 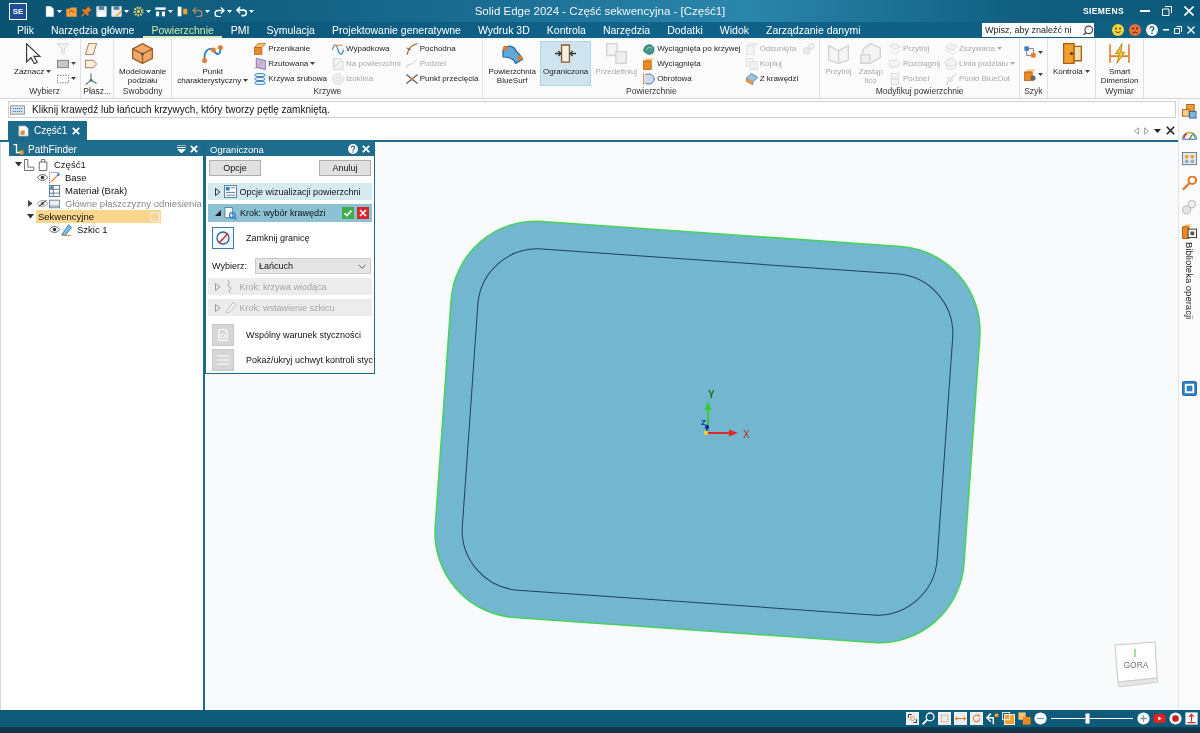 I want to click on step-header: Opcje wizualizacji powierzchni, so click(x=290, y=191).